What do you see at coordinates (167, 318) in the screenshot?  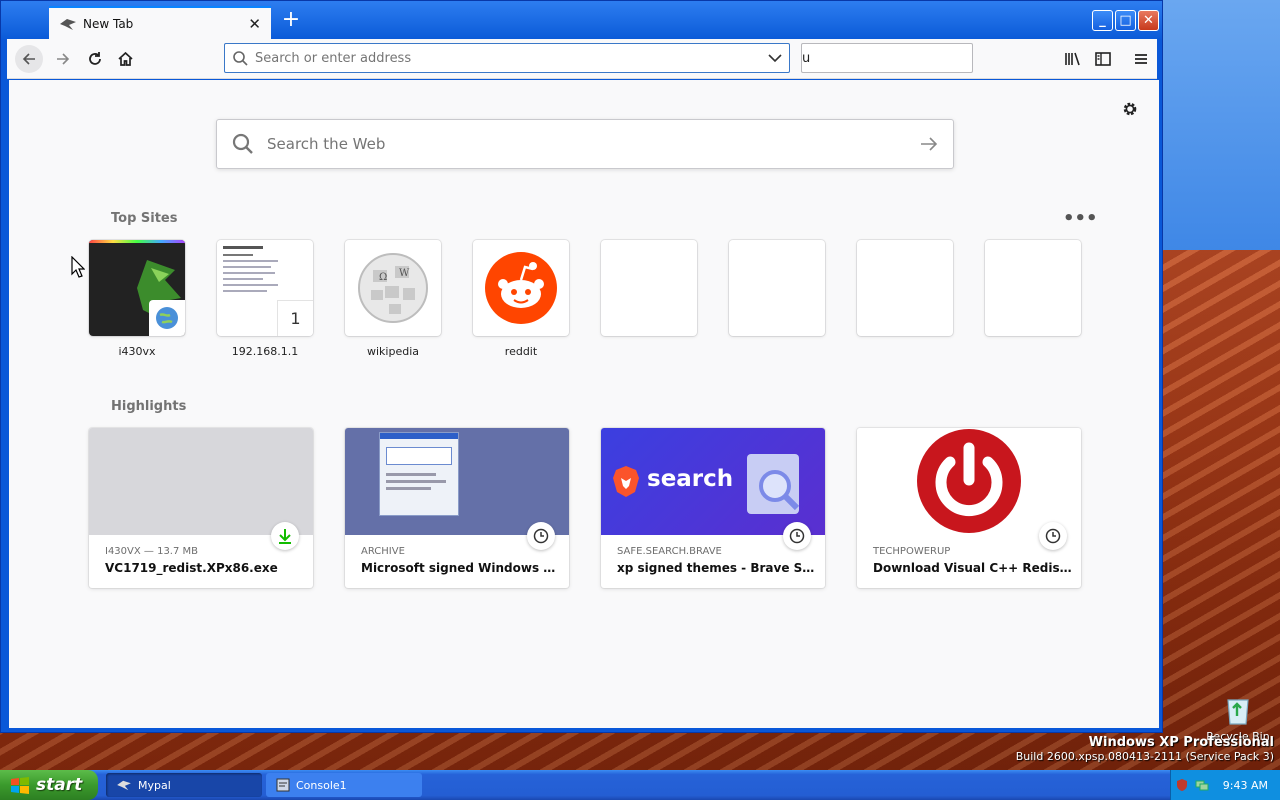 I see `globe-icon` at bounding box center [167, 318].